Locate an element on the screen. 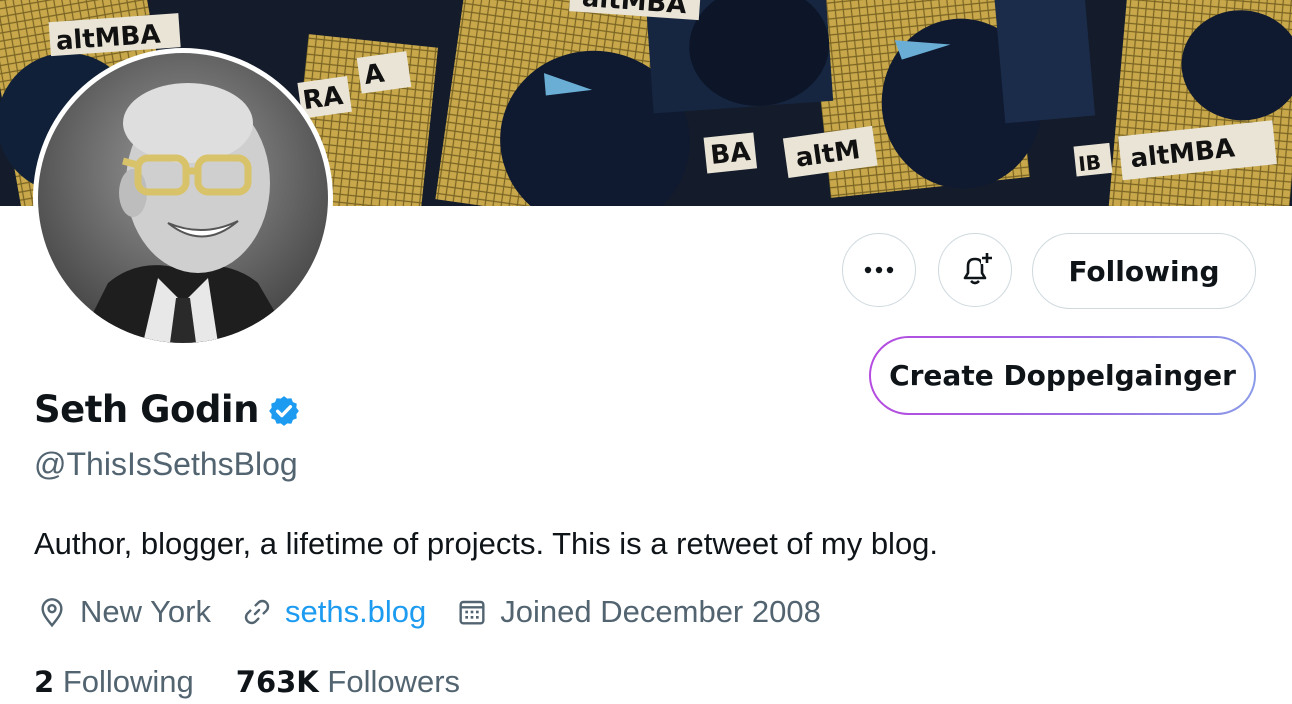 This screenshot has height=704, width=1292. following-stat: 2 Following is located at coordinates (114, 682).